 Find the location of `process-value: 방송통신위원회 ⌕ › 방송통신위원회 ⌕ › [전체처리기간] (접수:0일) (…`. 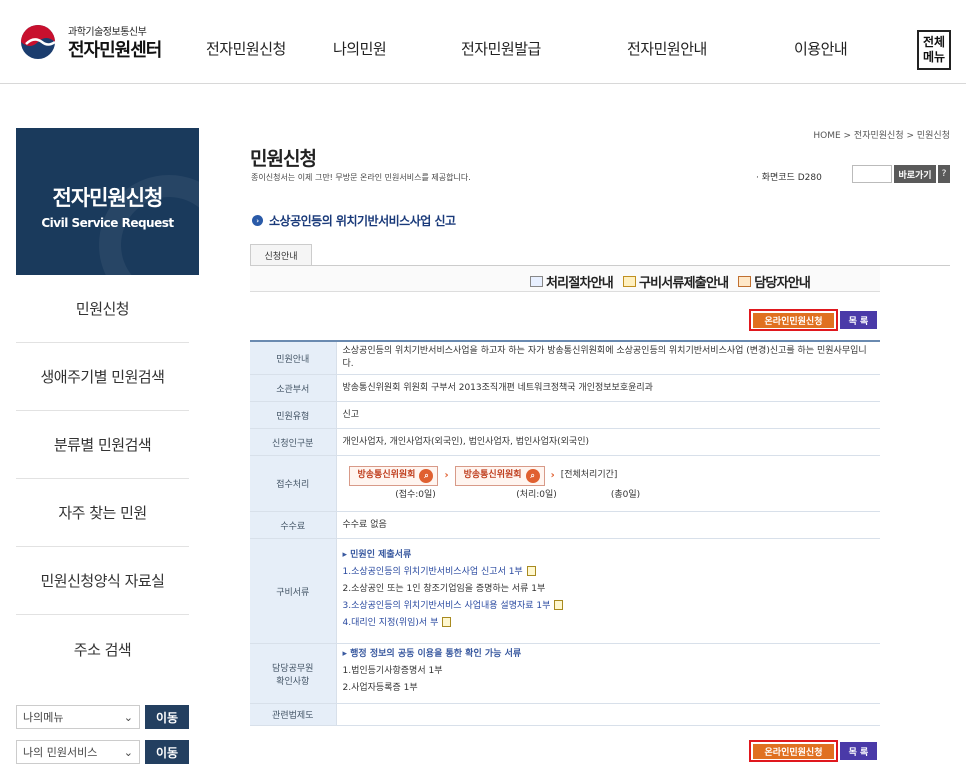

process-value: 방송통신위원회 ⌕ › 방송통신위원회 ⌕ › [전체처리기간] (접수:0일) (… is located at coordinates (608, 483).